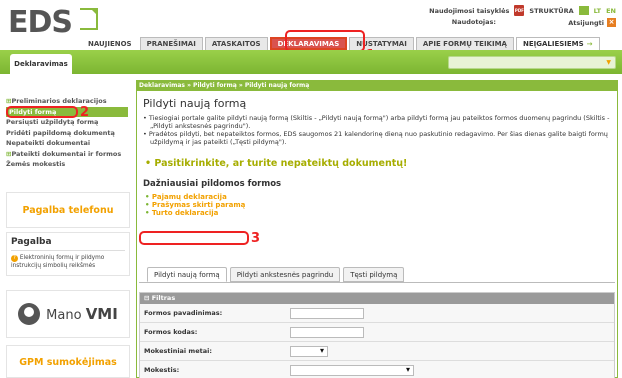  I want to click on form-name-input, so click(327, 313).